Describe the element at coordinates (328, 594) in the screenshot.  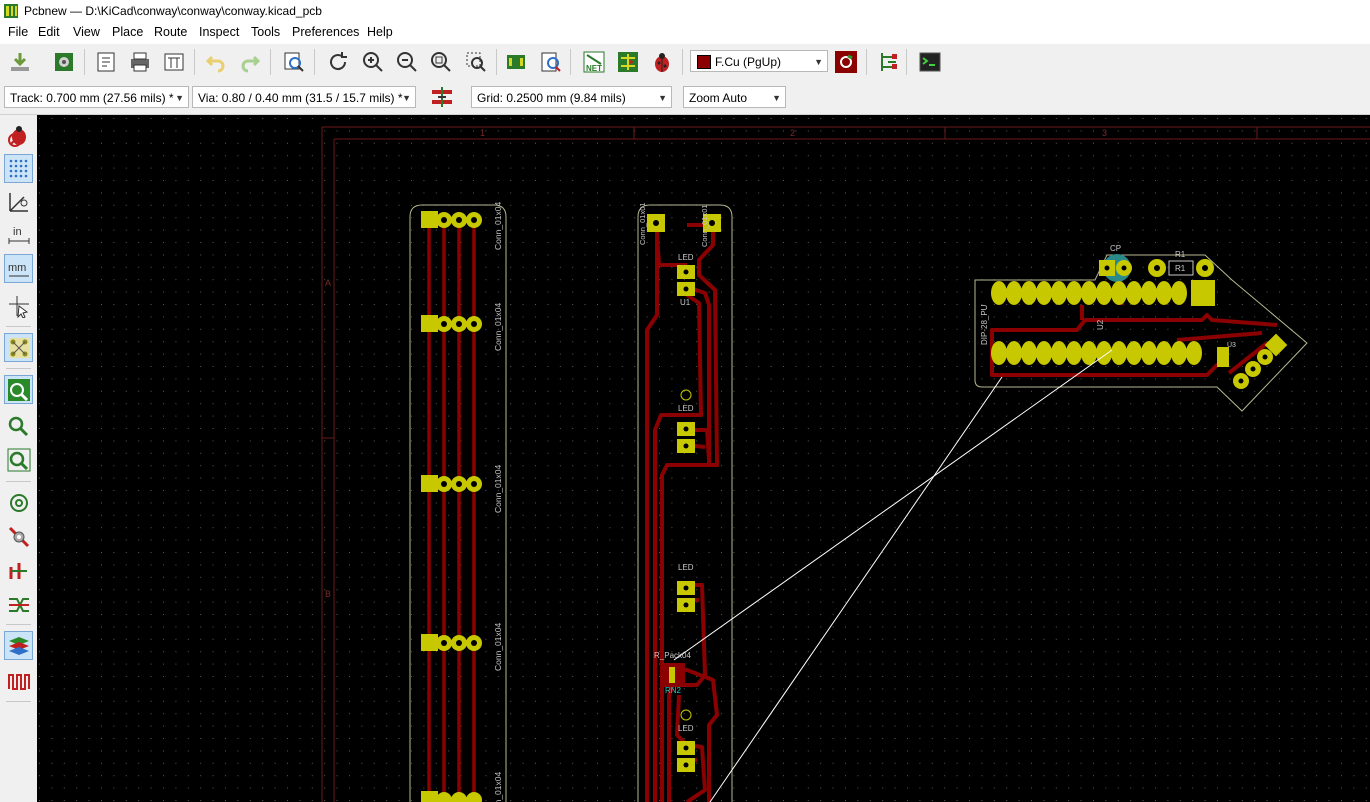
I see `sheet-row-b: B` at that location.